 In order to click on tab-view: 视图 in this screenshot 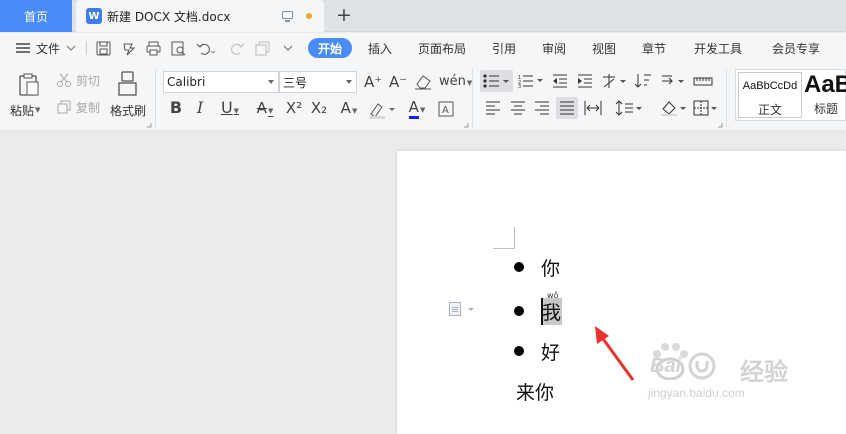, I will do `click(604, 48)`.